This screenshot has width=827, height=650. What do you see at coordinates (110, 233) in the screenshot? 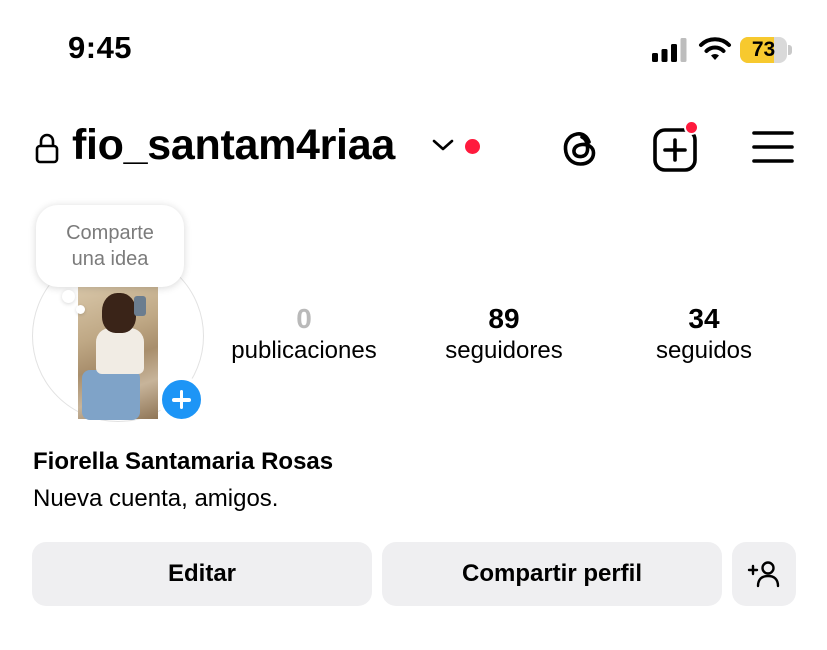
I see `note-bubble-line1: Comparte` at bounding box center [110, 233].